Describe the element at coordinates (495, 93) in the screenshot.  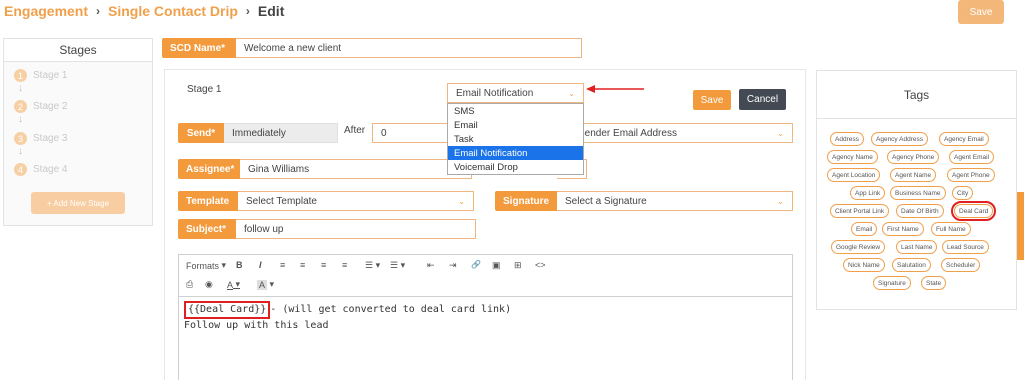
I see `notification-type-value: Email Notification` at that location.